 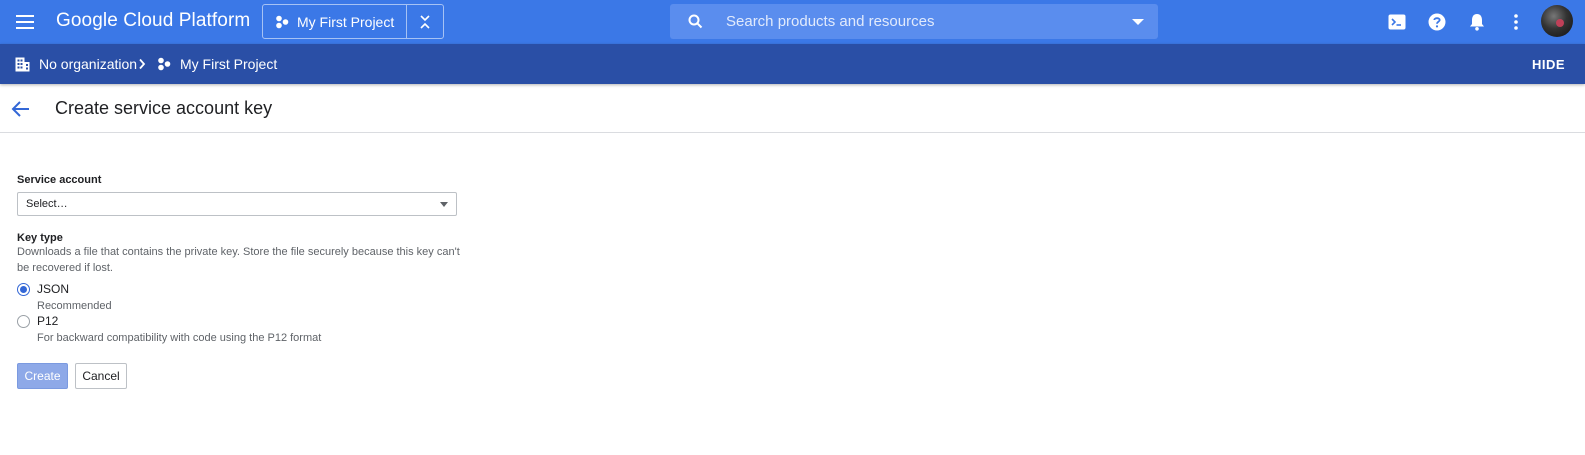 I want to click on breadcrumb-project: My First Project, so click(x=217, y=64).